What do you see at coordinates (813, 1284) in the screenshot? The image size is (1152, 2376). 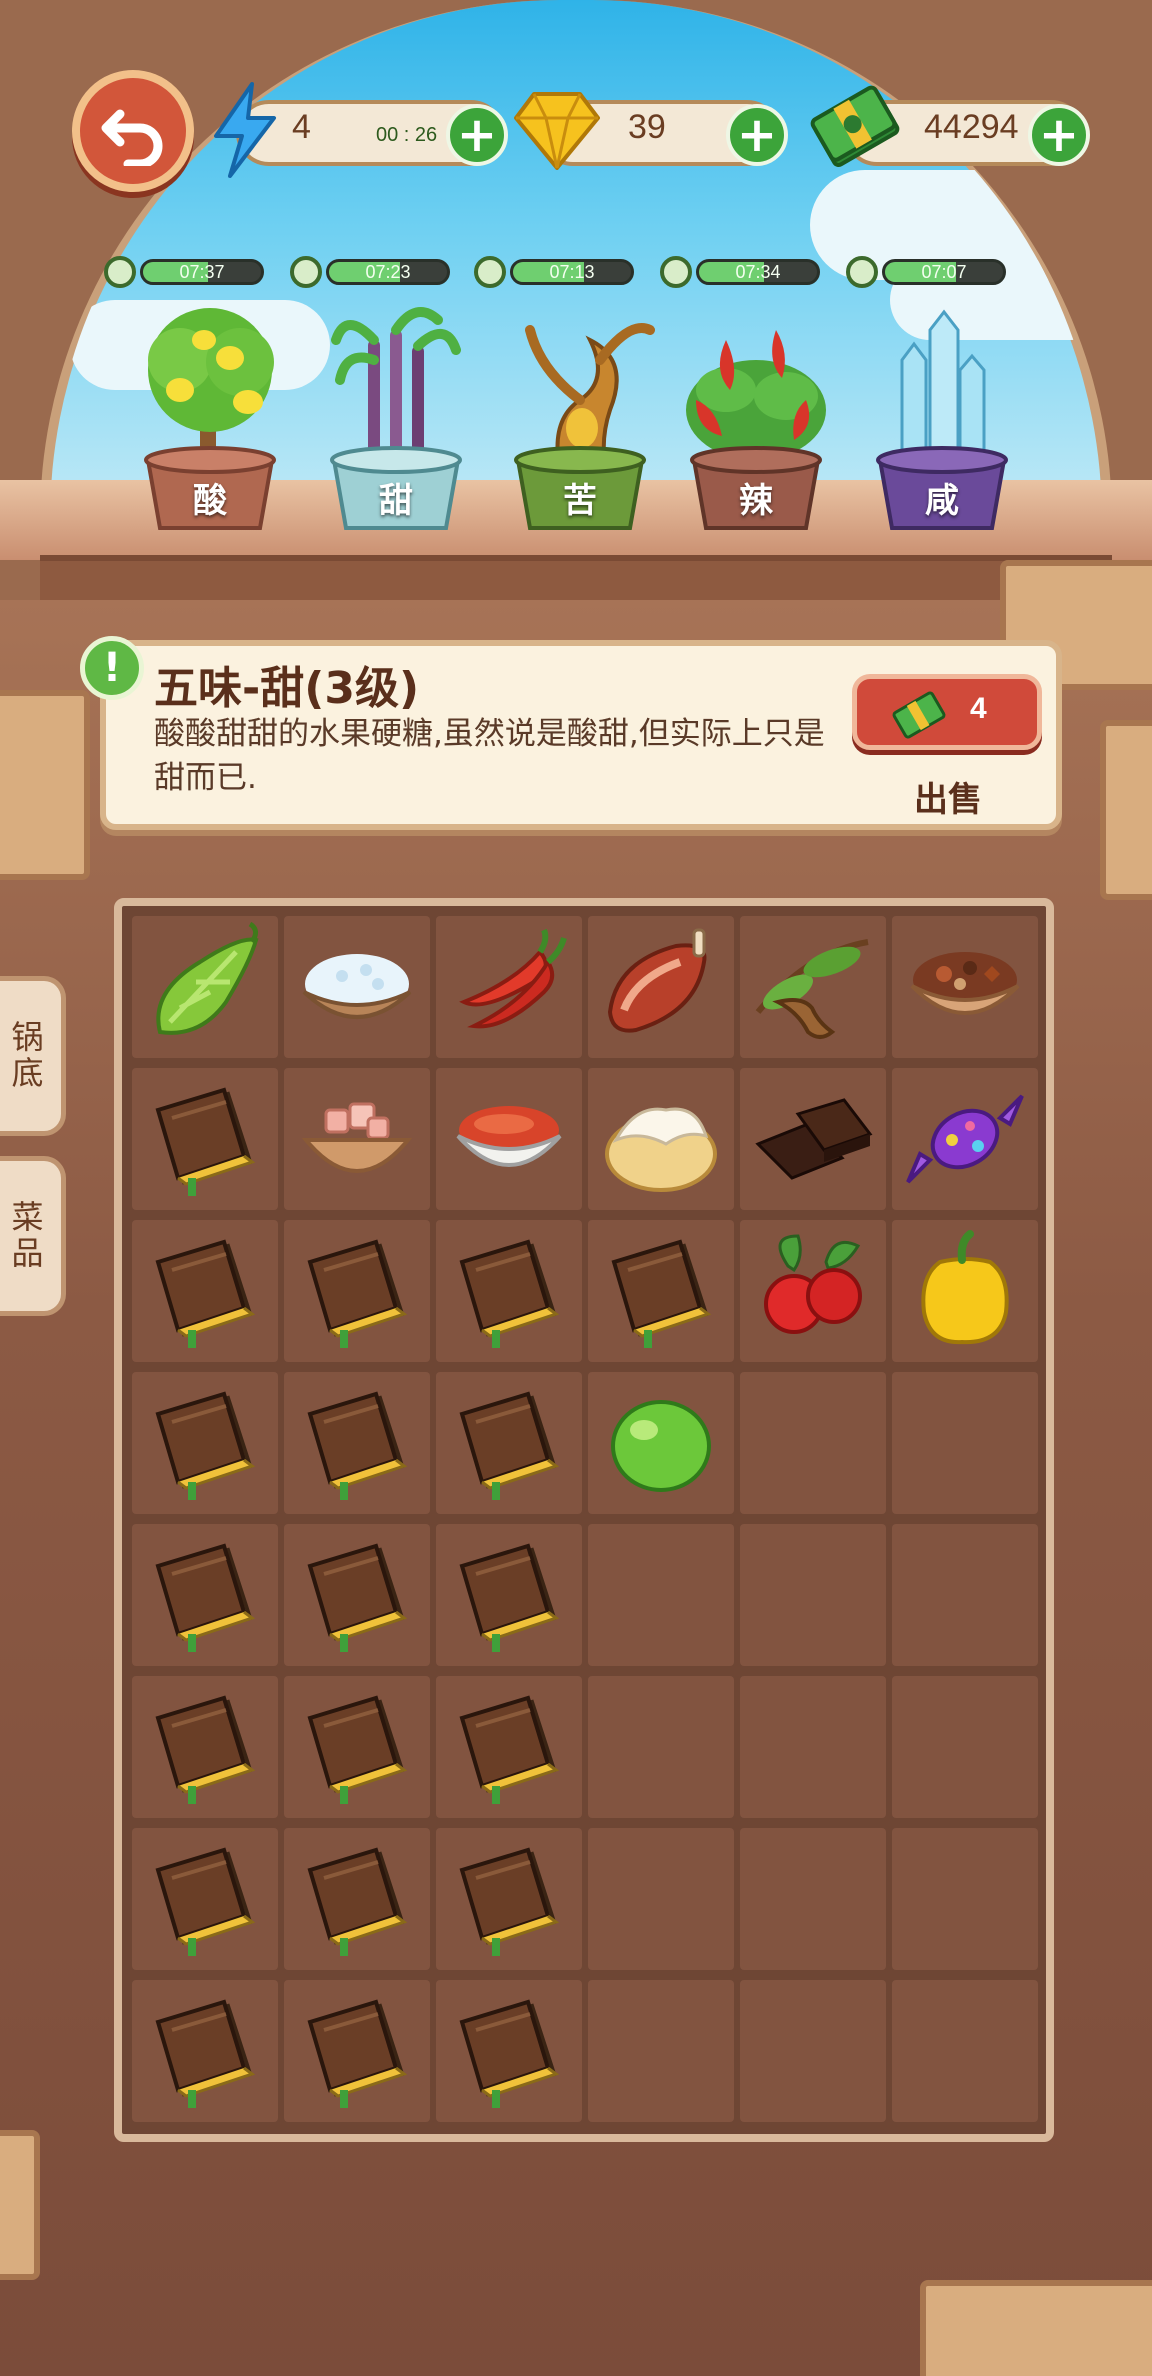 I see `hawthorn-icon` at bounding box center [813, 1284].